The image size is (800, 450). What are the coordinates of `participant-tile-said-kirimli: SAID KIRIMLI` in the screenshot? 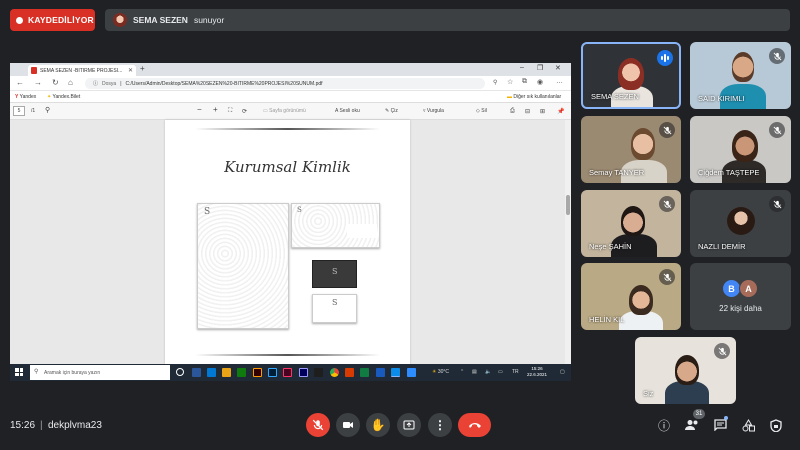 It's located at (740, 75).